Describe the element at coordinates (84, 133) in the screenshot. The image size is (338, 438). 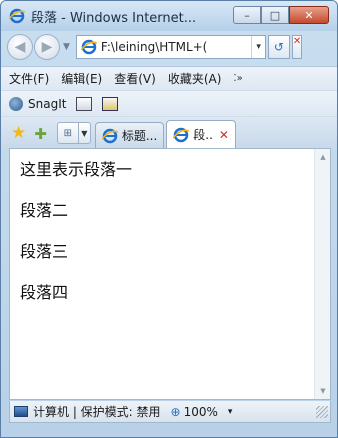
I see `tab-list-dropdown: ▼` at that location.